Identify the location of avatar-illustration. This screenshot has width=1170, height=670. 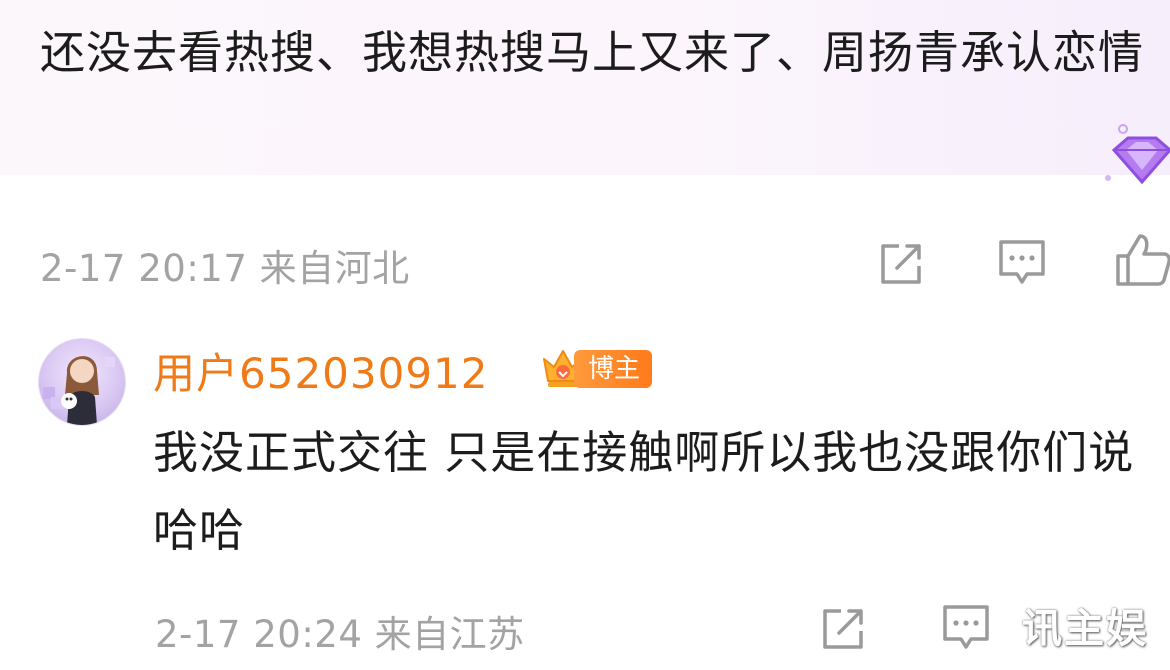
(79, 390).